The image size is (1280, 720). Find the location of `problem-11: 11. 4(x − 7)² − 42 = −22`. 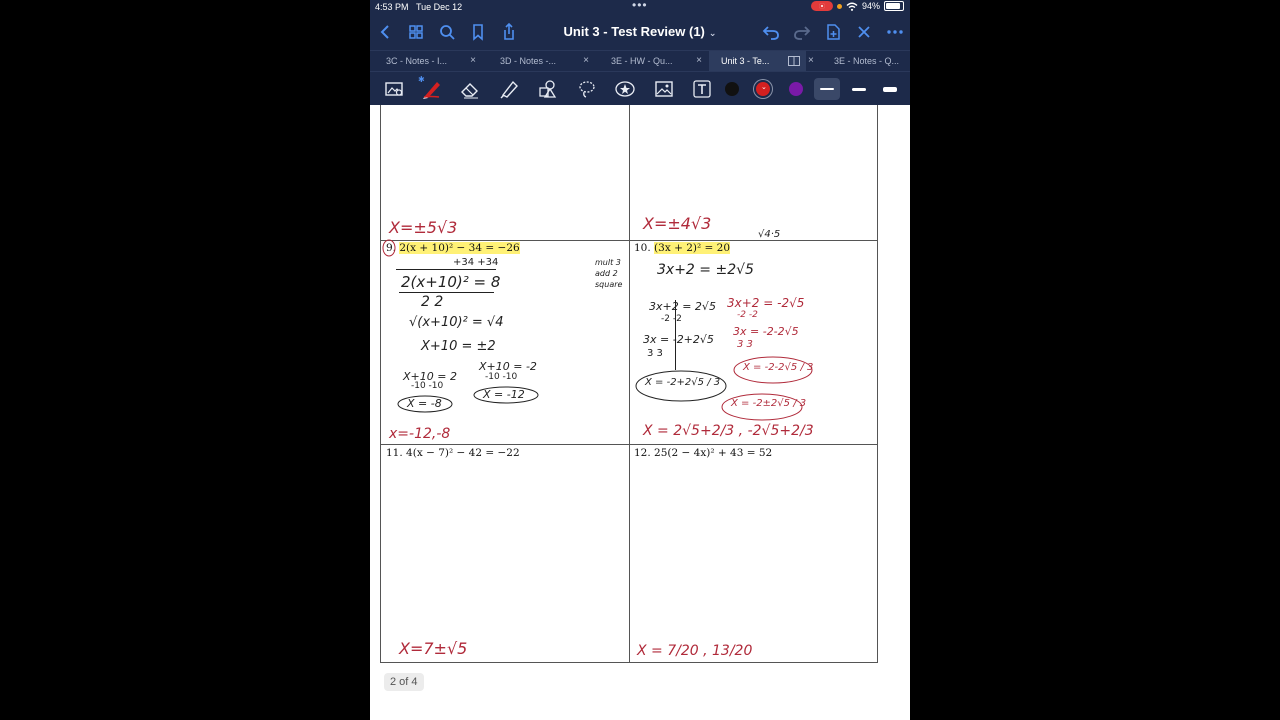

problem-11: 11. 4(x − 7)² − 42 = −22 is located at coordinates (453, 453).